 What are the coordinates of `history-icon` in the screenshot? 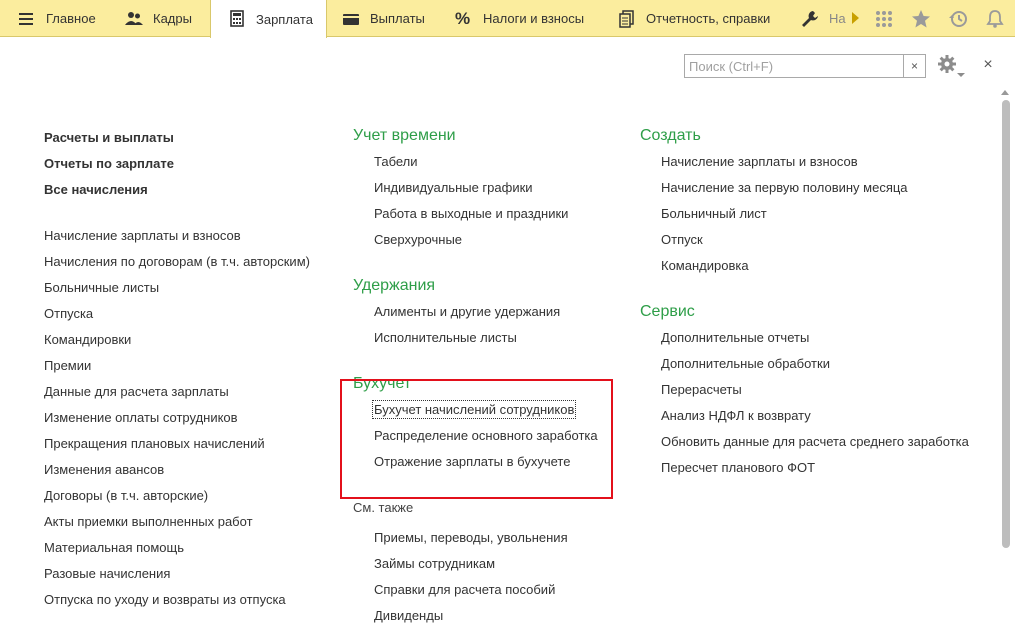 It's located at (958, 19).